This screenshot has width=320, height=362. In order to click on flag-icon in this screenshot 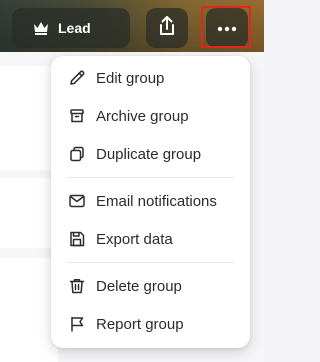, I will do `click(77, 324)`.